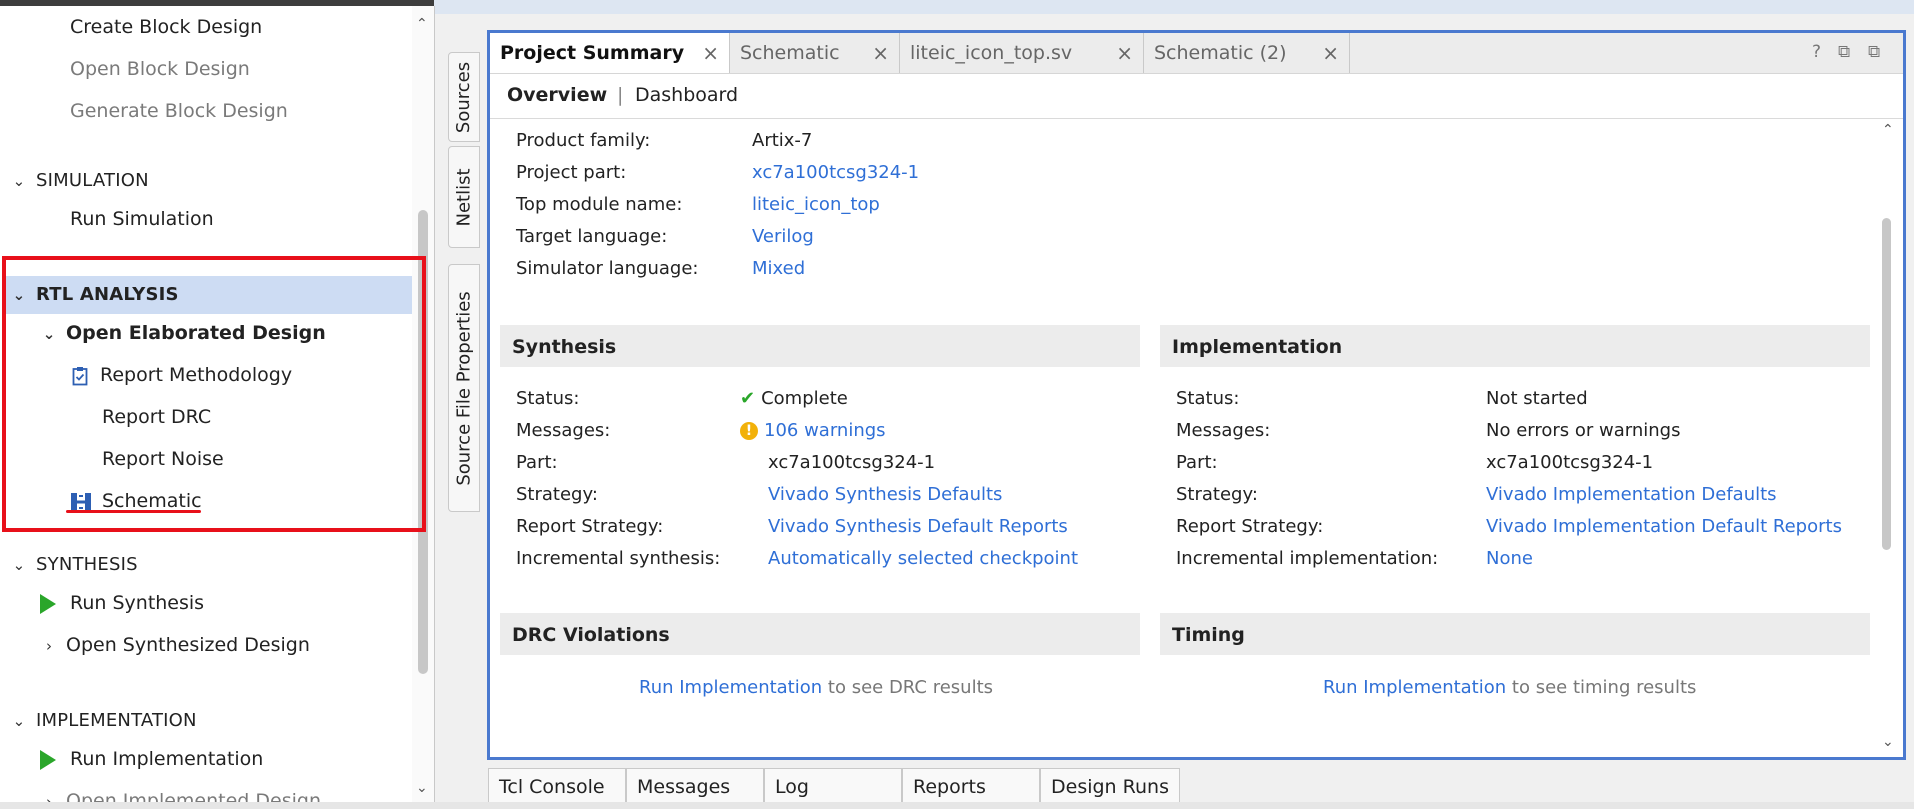 Image resolution: width=1914 pixels, height=809 pixels. What do you see at coordinates (1220, 53) in the screenshot?
I see `tab-label: Schematic (2)` at bounding box center [1220, 53].